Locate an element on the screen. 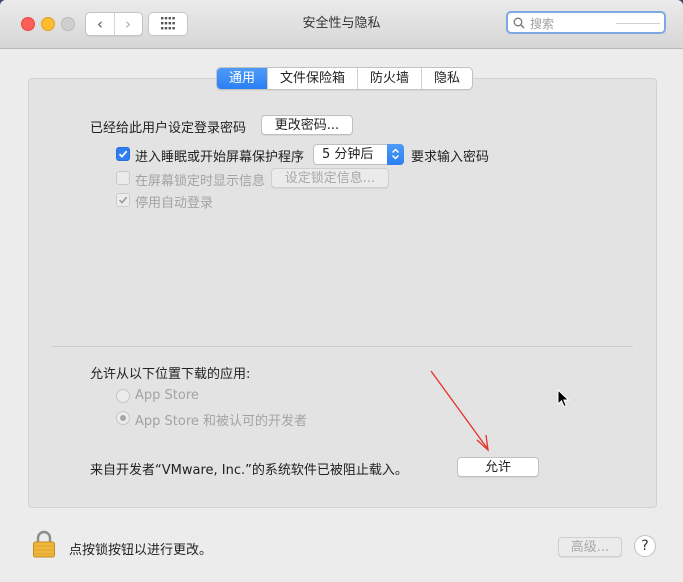 The height and width of the screenshot is (582, 683). tab-privacy: 隐私 is located at coordinates (446, 78).